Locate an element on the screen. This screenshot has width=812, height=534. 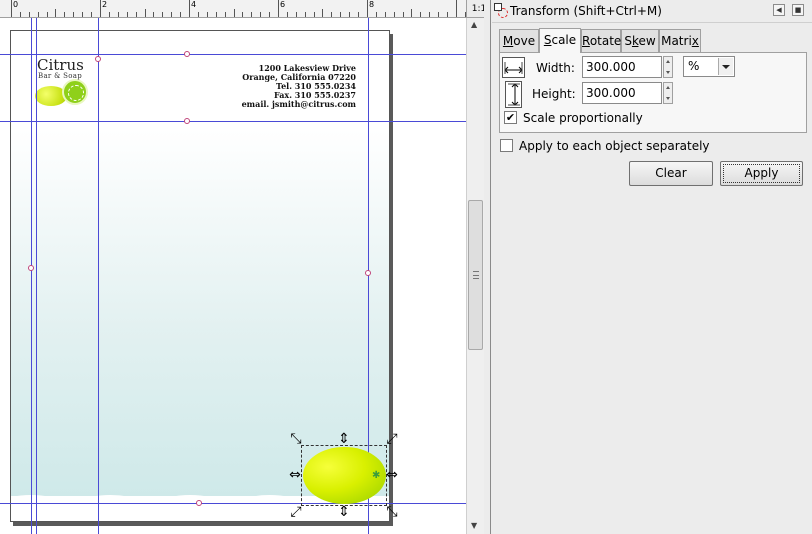
width-arrows-icon is located at coordinates (513, 67).